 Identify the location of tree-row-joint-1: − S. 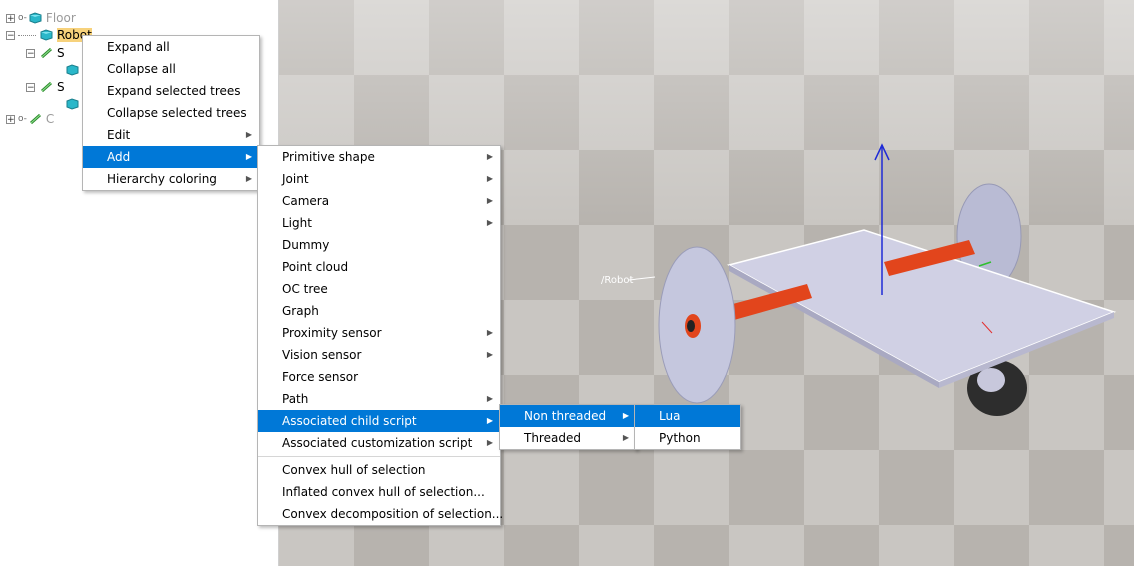
(45, 53).